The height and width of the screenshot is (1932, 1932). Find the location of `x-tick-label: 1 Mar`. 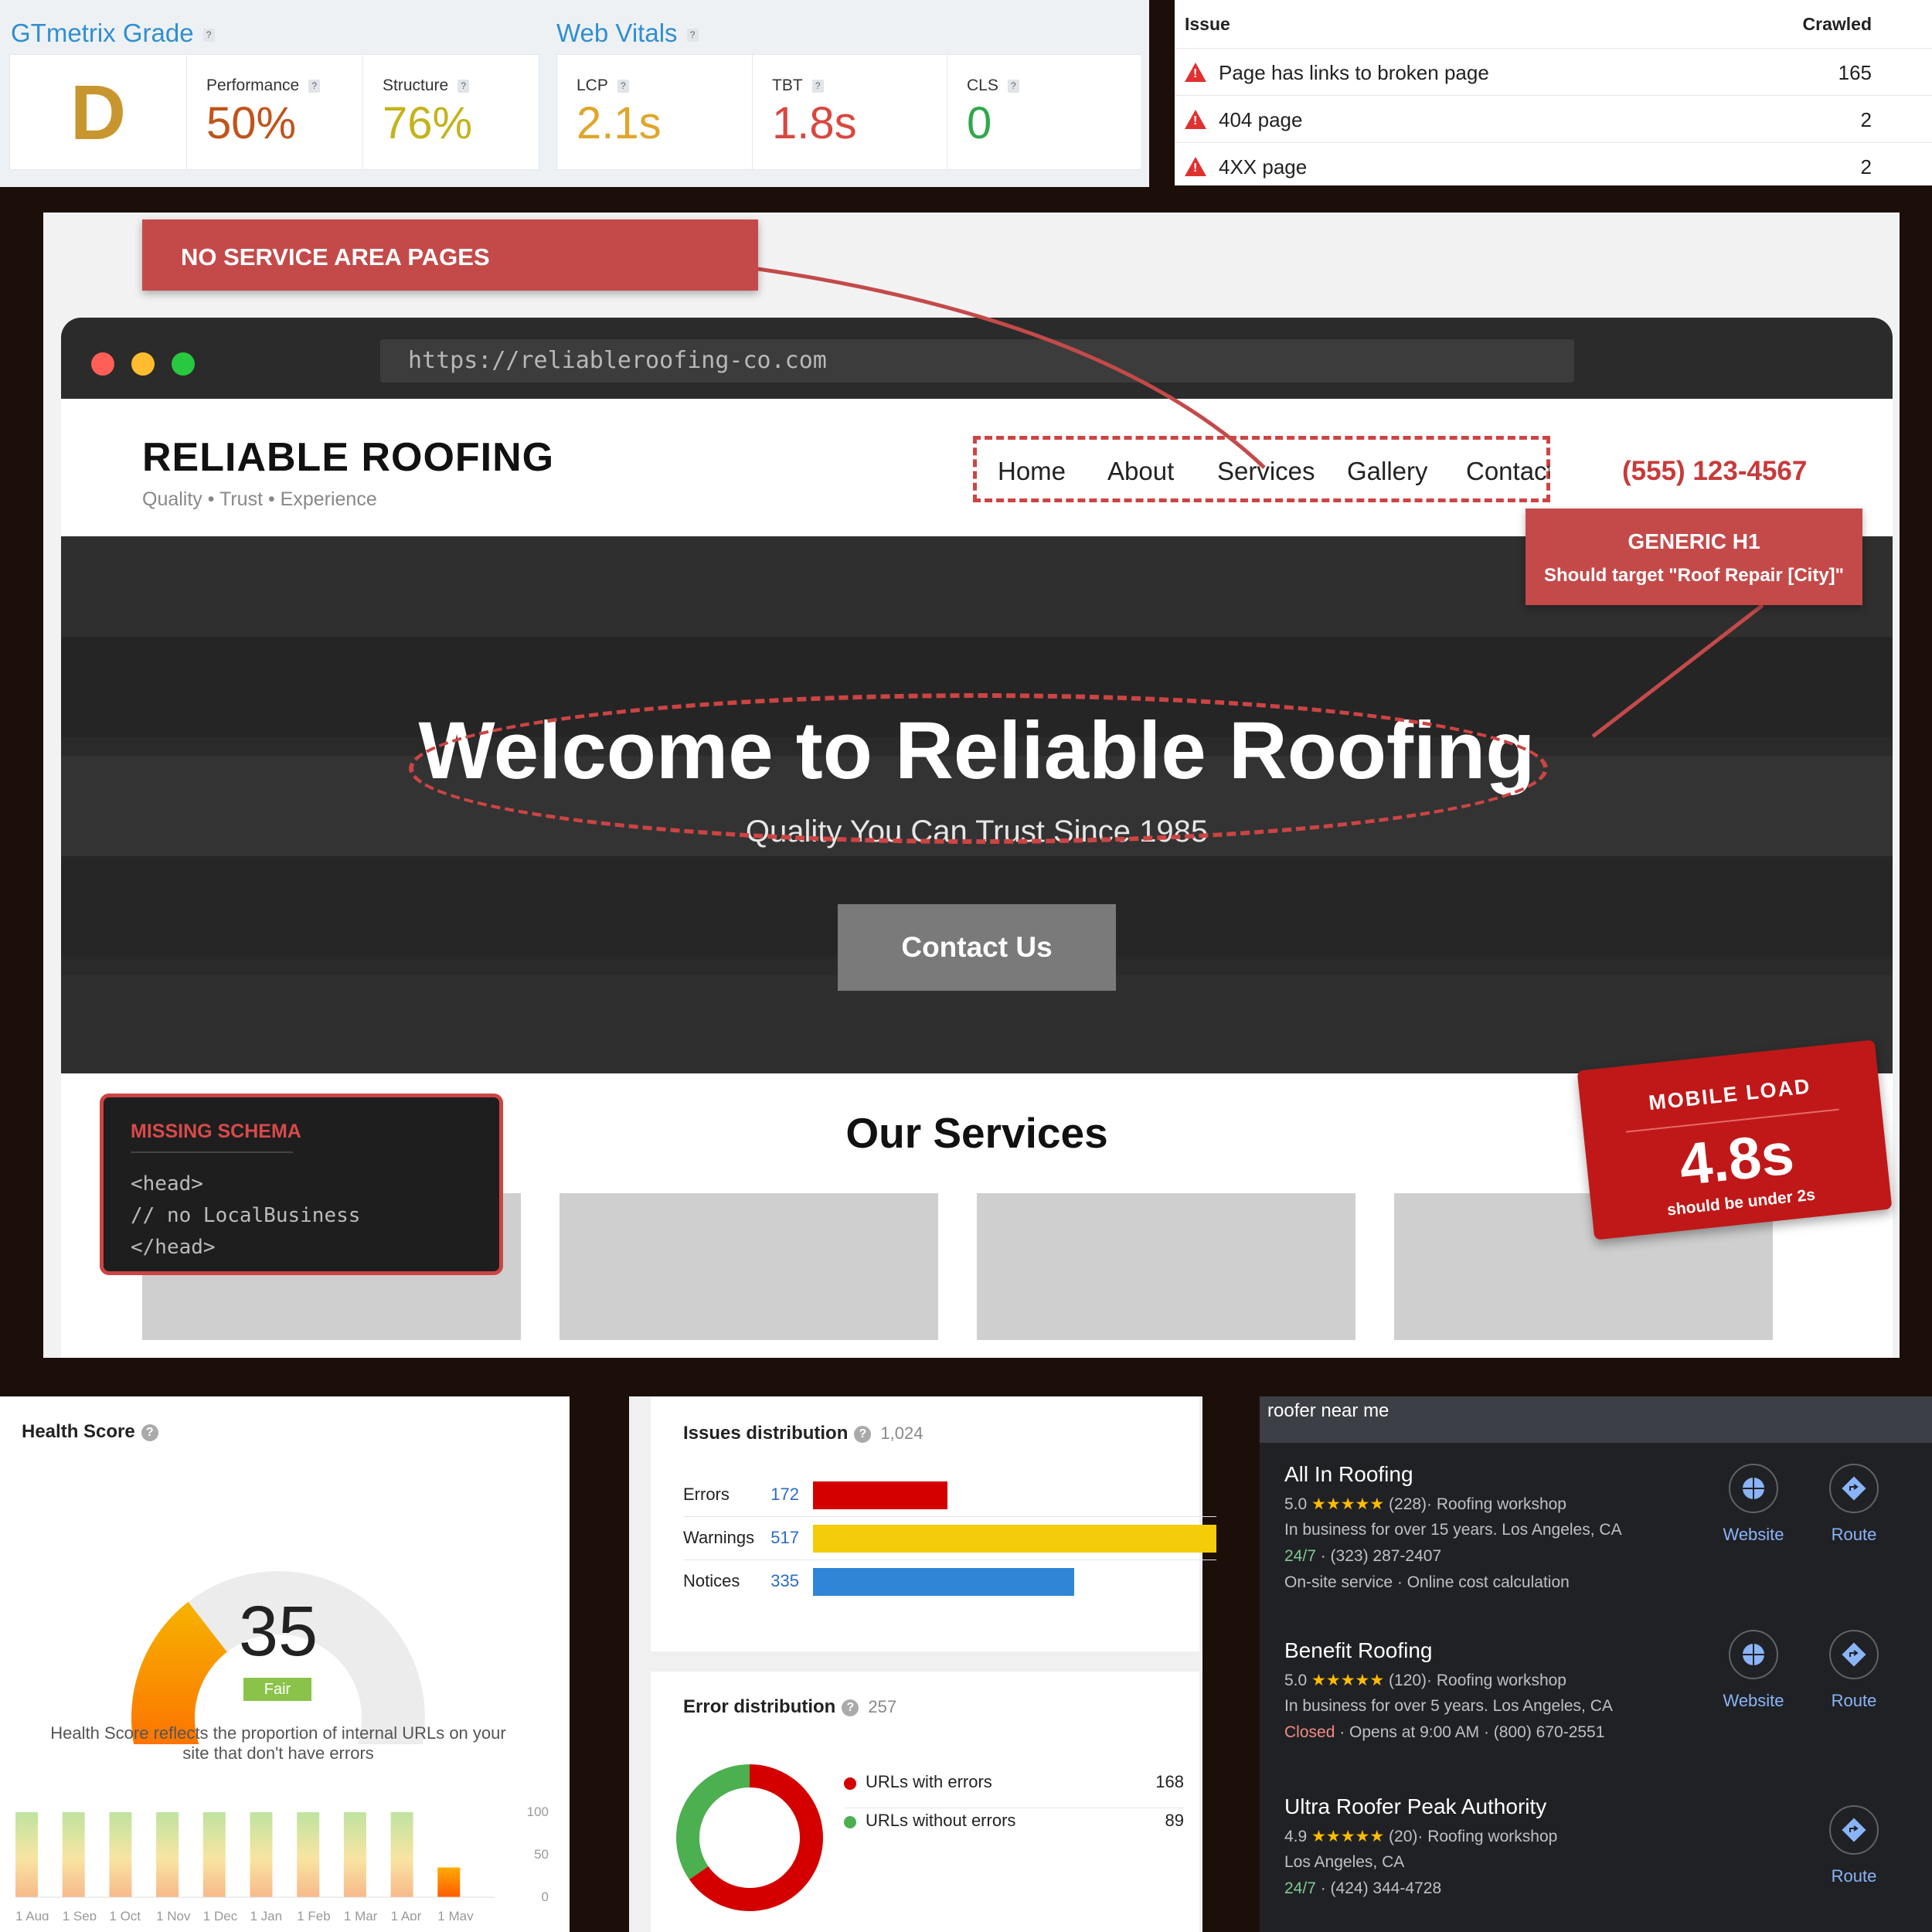

x-tick-label: 1 Mar is located at coordinates (361, 1914).